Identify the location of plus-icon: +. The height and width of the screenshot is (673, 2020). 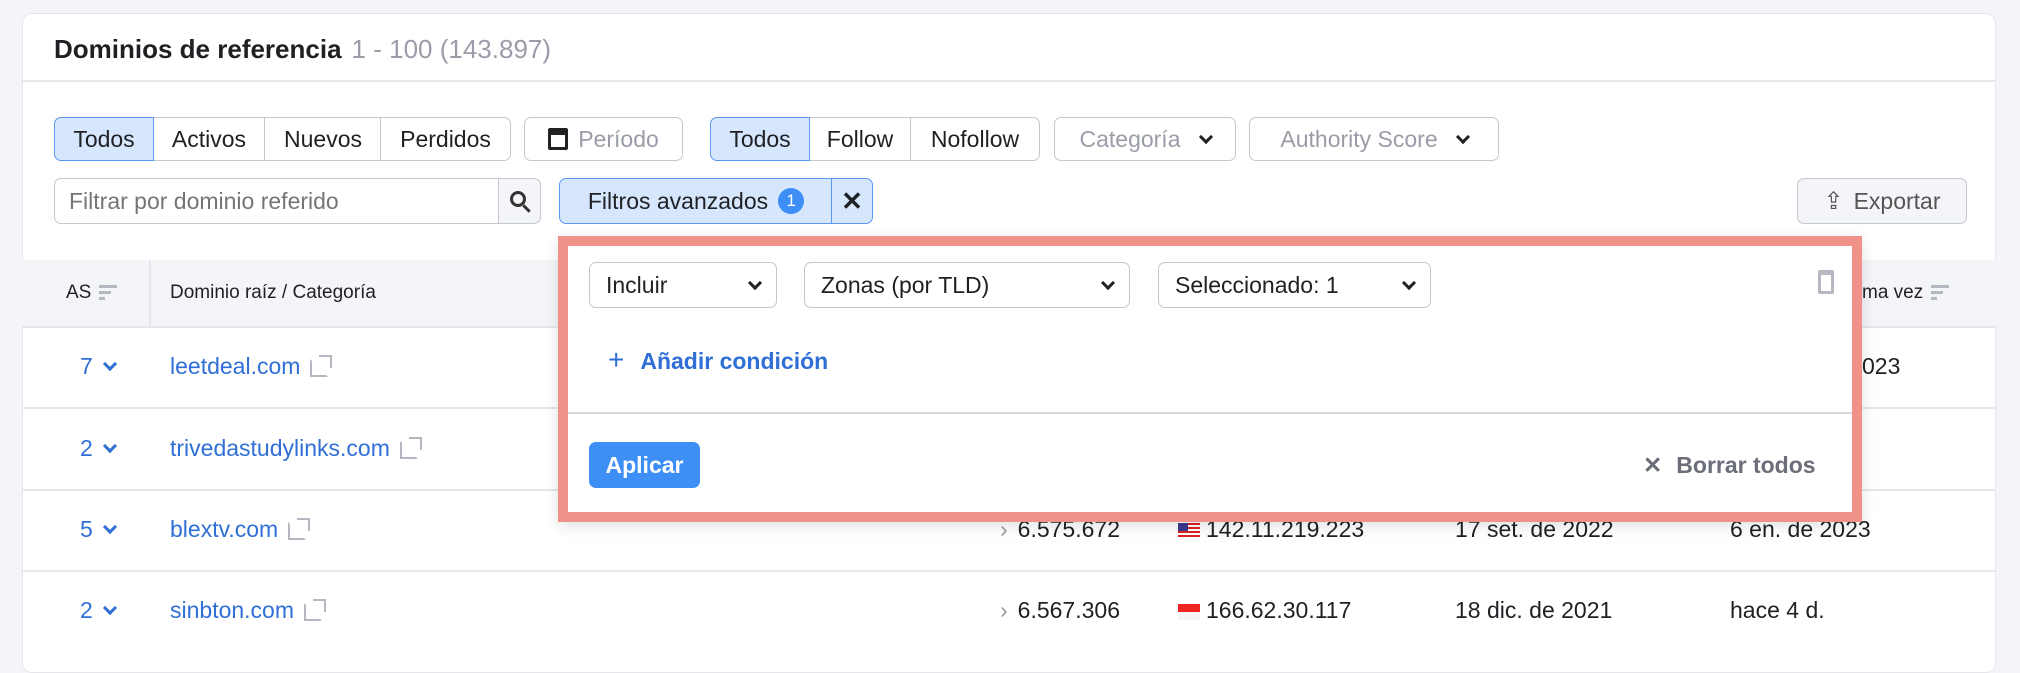
(616, 359).